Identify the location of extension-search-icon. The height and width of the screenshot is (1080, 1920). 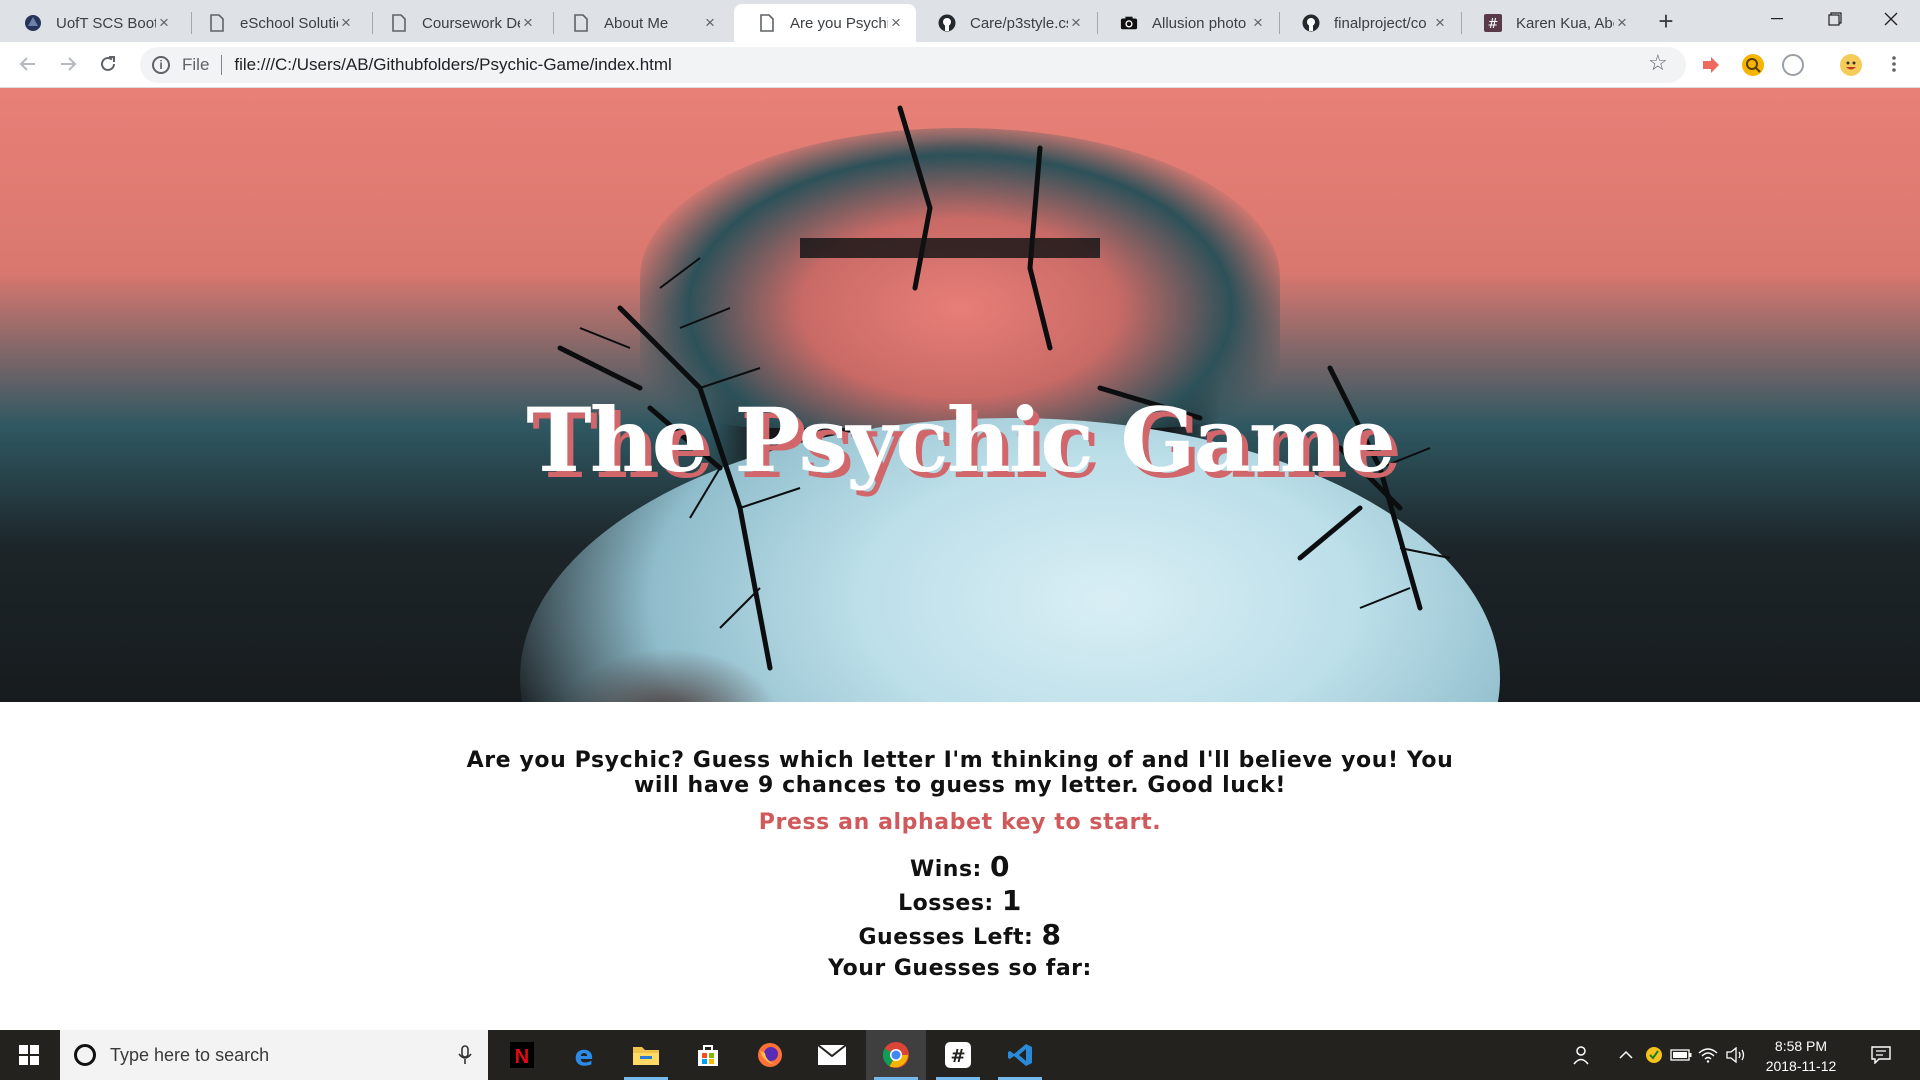
(1753, 65).